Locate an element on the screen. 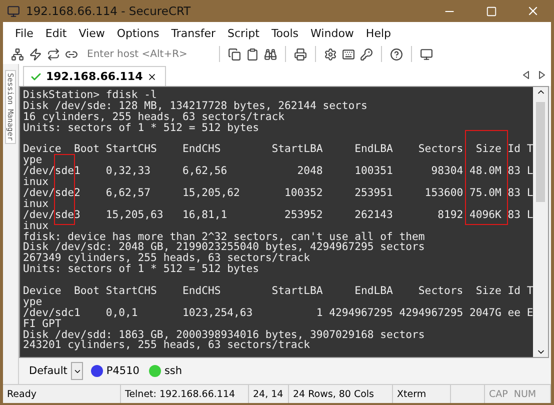 The width and height of the screenshot is (554, 405). terminal-line: Disk /dev/sdc: 2048 GB, 2199023255040 bytes, 4294967295 sectors is located at coordinates (224, 248).